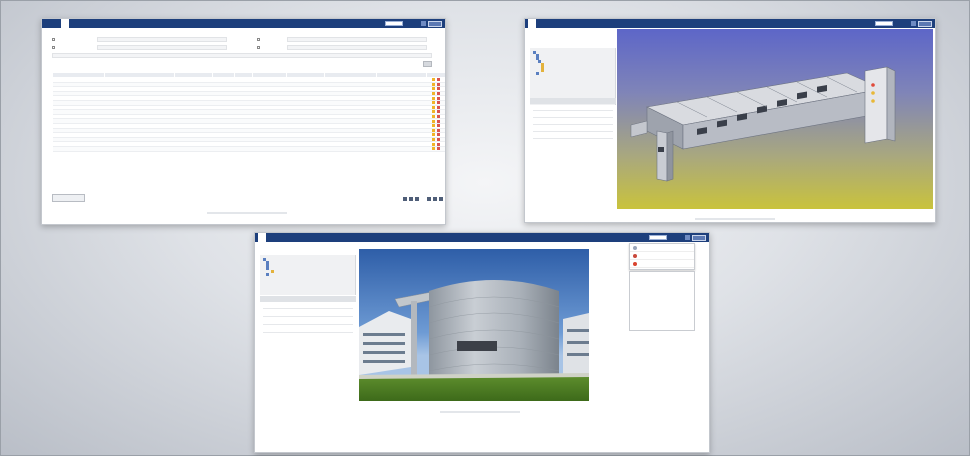 Image resolution: width=970 pixels, height=456 pixels. What do you see at coordinates (635, 263) in the screenshot?
I see `pdf-icon` at bounding box center [635, 263].